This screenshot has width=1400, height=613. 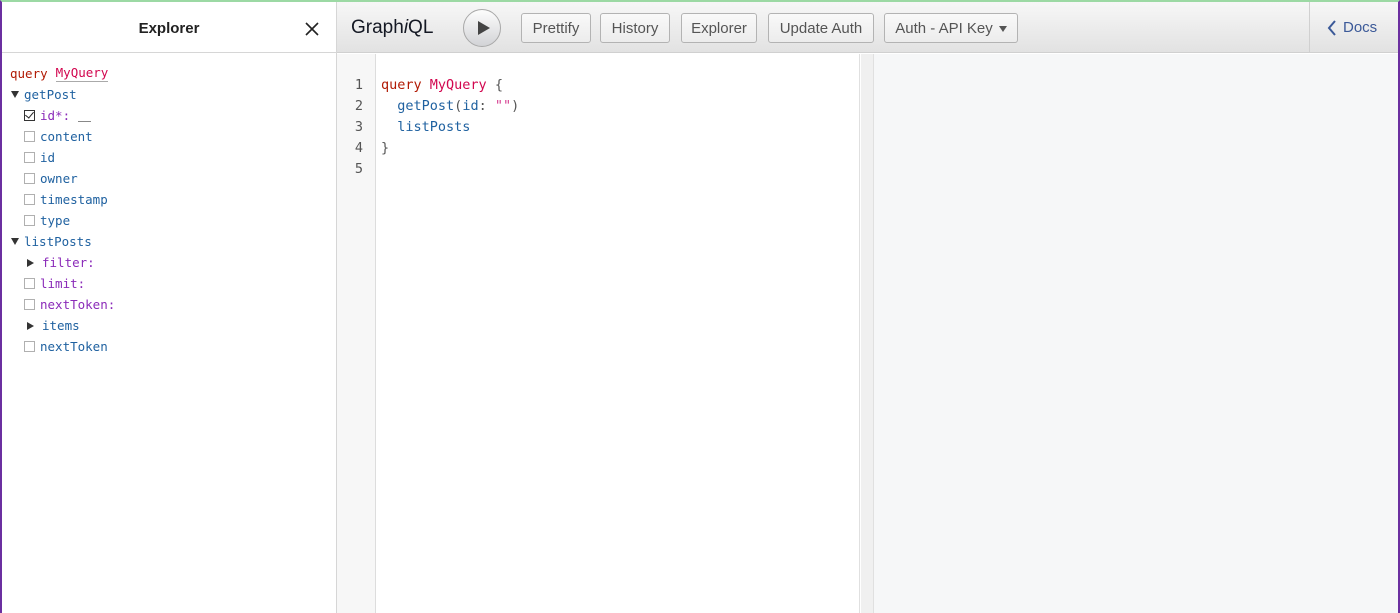 I want to click on code-line: query MyQuery {, so click(x=442, y=85).